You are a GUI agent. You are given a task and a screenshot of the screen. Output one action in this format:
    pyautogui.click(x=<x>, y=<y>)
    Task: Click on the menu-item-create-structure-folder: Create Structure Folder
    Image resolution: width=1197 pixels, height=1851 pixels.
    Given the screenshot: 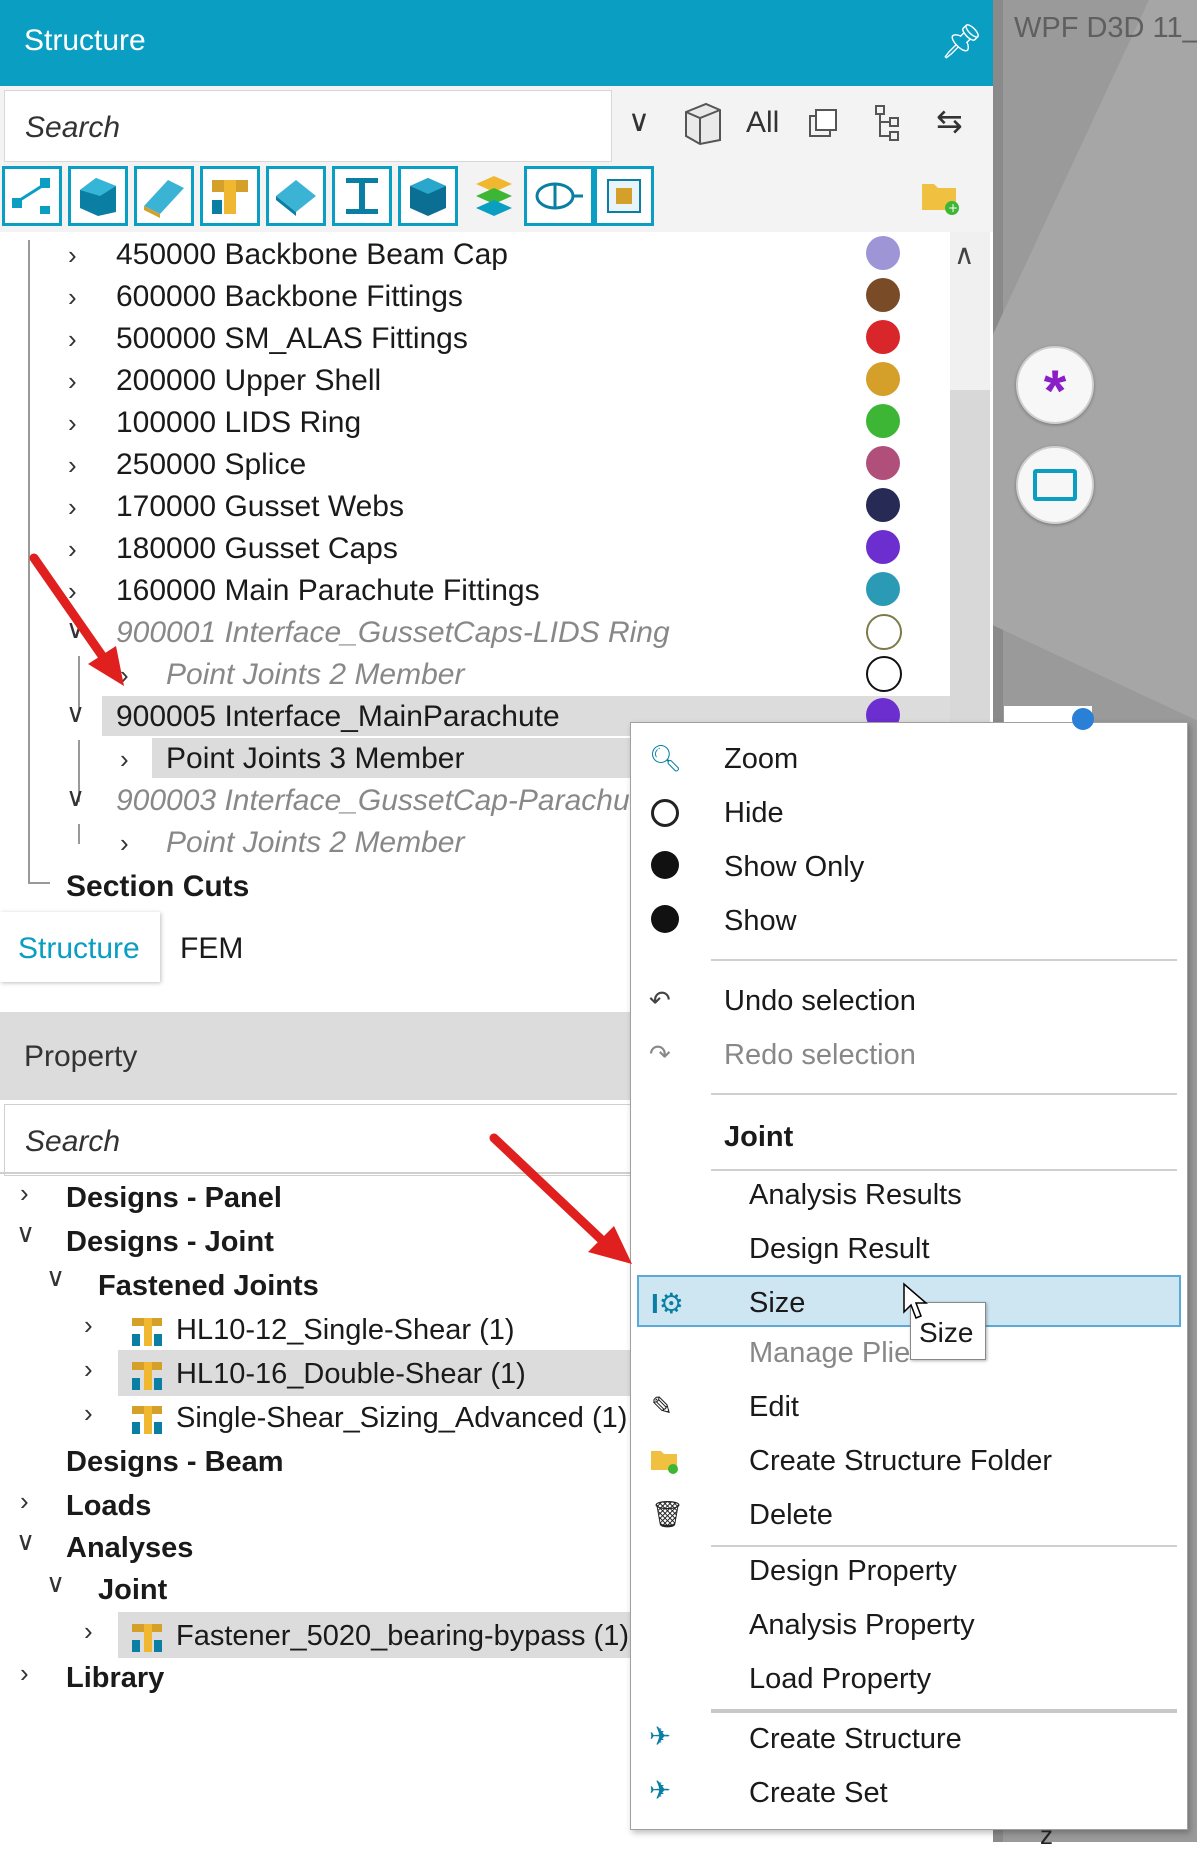 What is the action you would take?
    pyautogui.click(x=900, y=1461)
    